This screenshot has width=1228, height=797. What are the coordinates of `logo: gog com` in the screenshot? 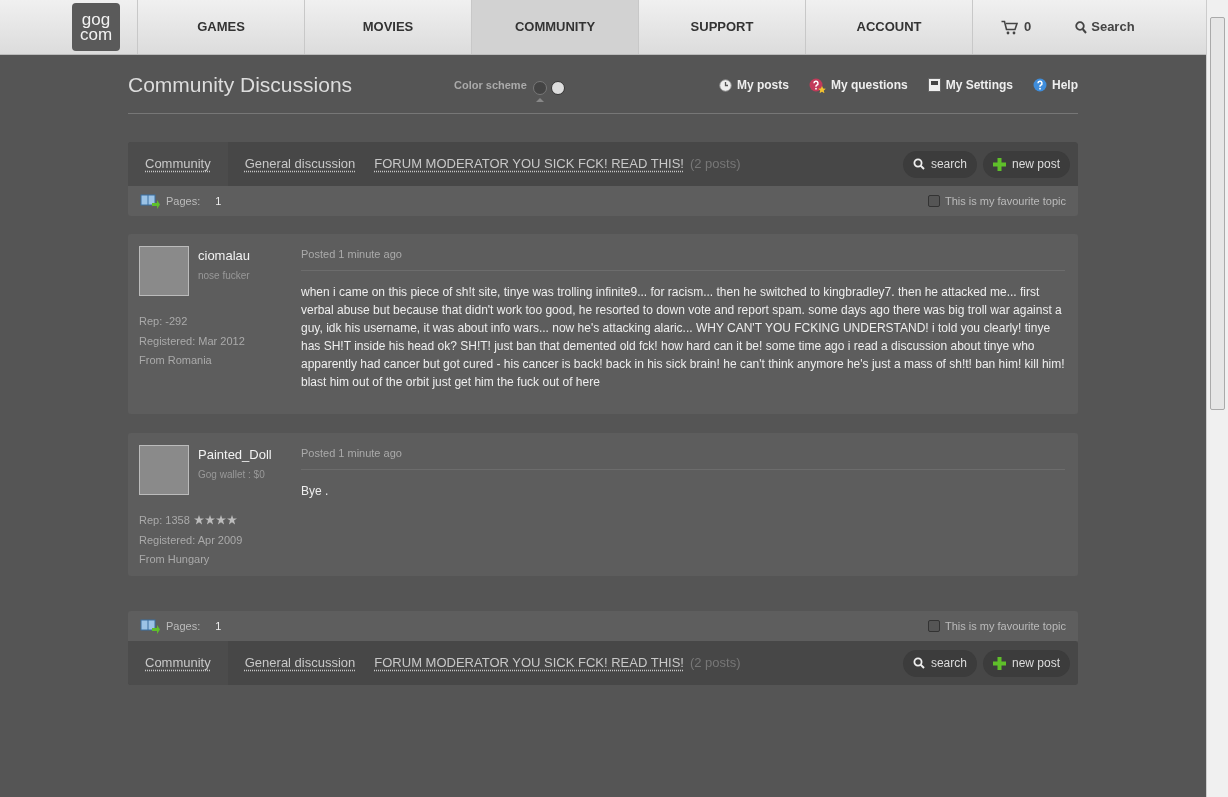 It's located at (96, 27).